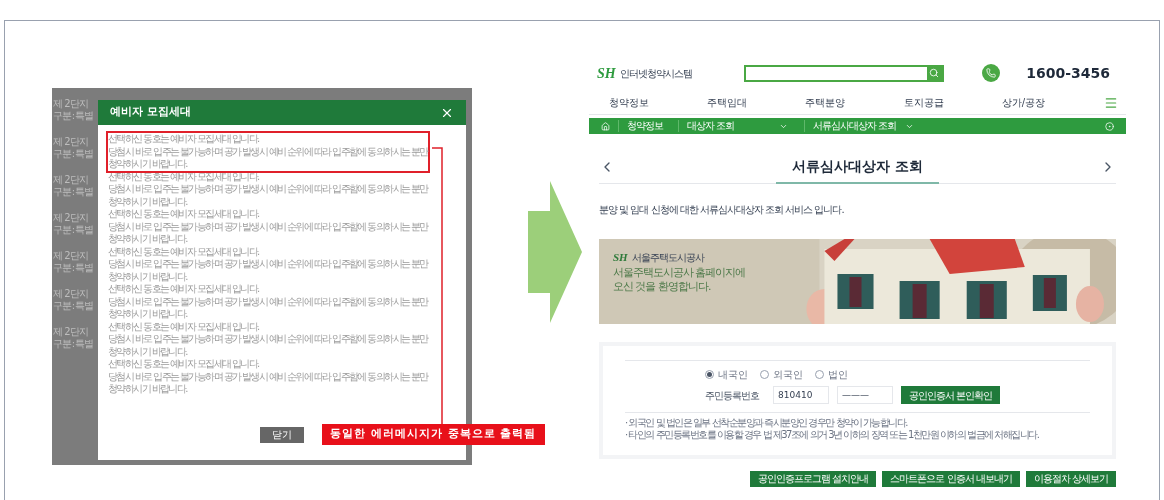 This screenshot has height=500, width=1164. Describe the element at coordinates (606, 73) in the screenshot. I see `logo-mark: SH` at that location.